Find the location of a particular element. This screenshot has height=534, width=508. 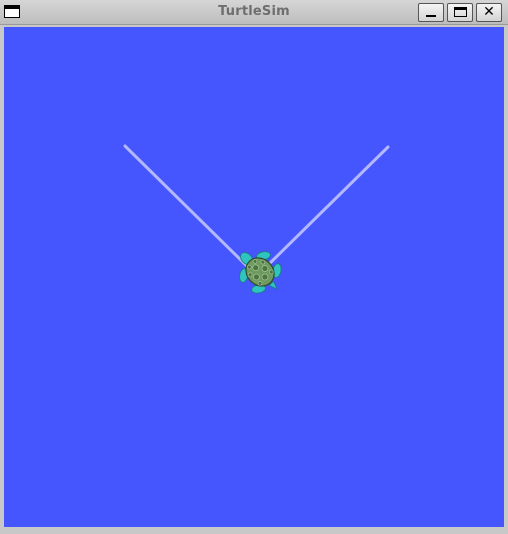

title-bar: TurtleSim ✕ is located at coordinates (254, 12).